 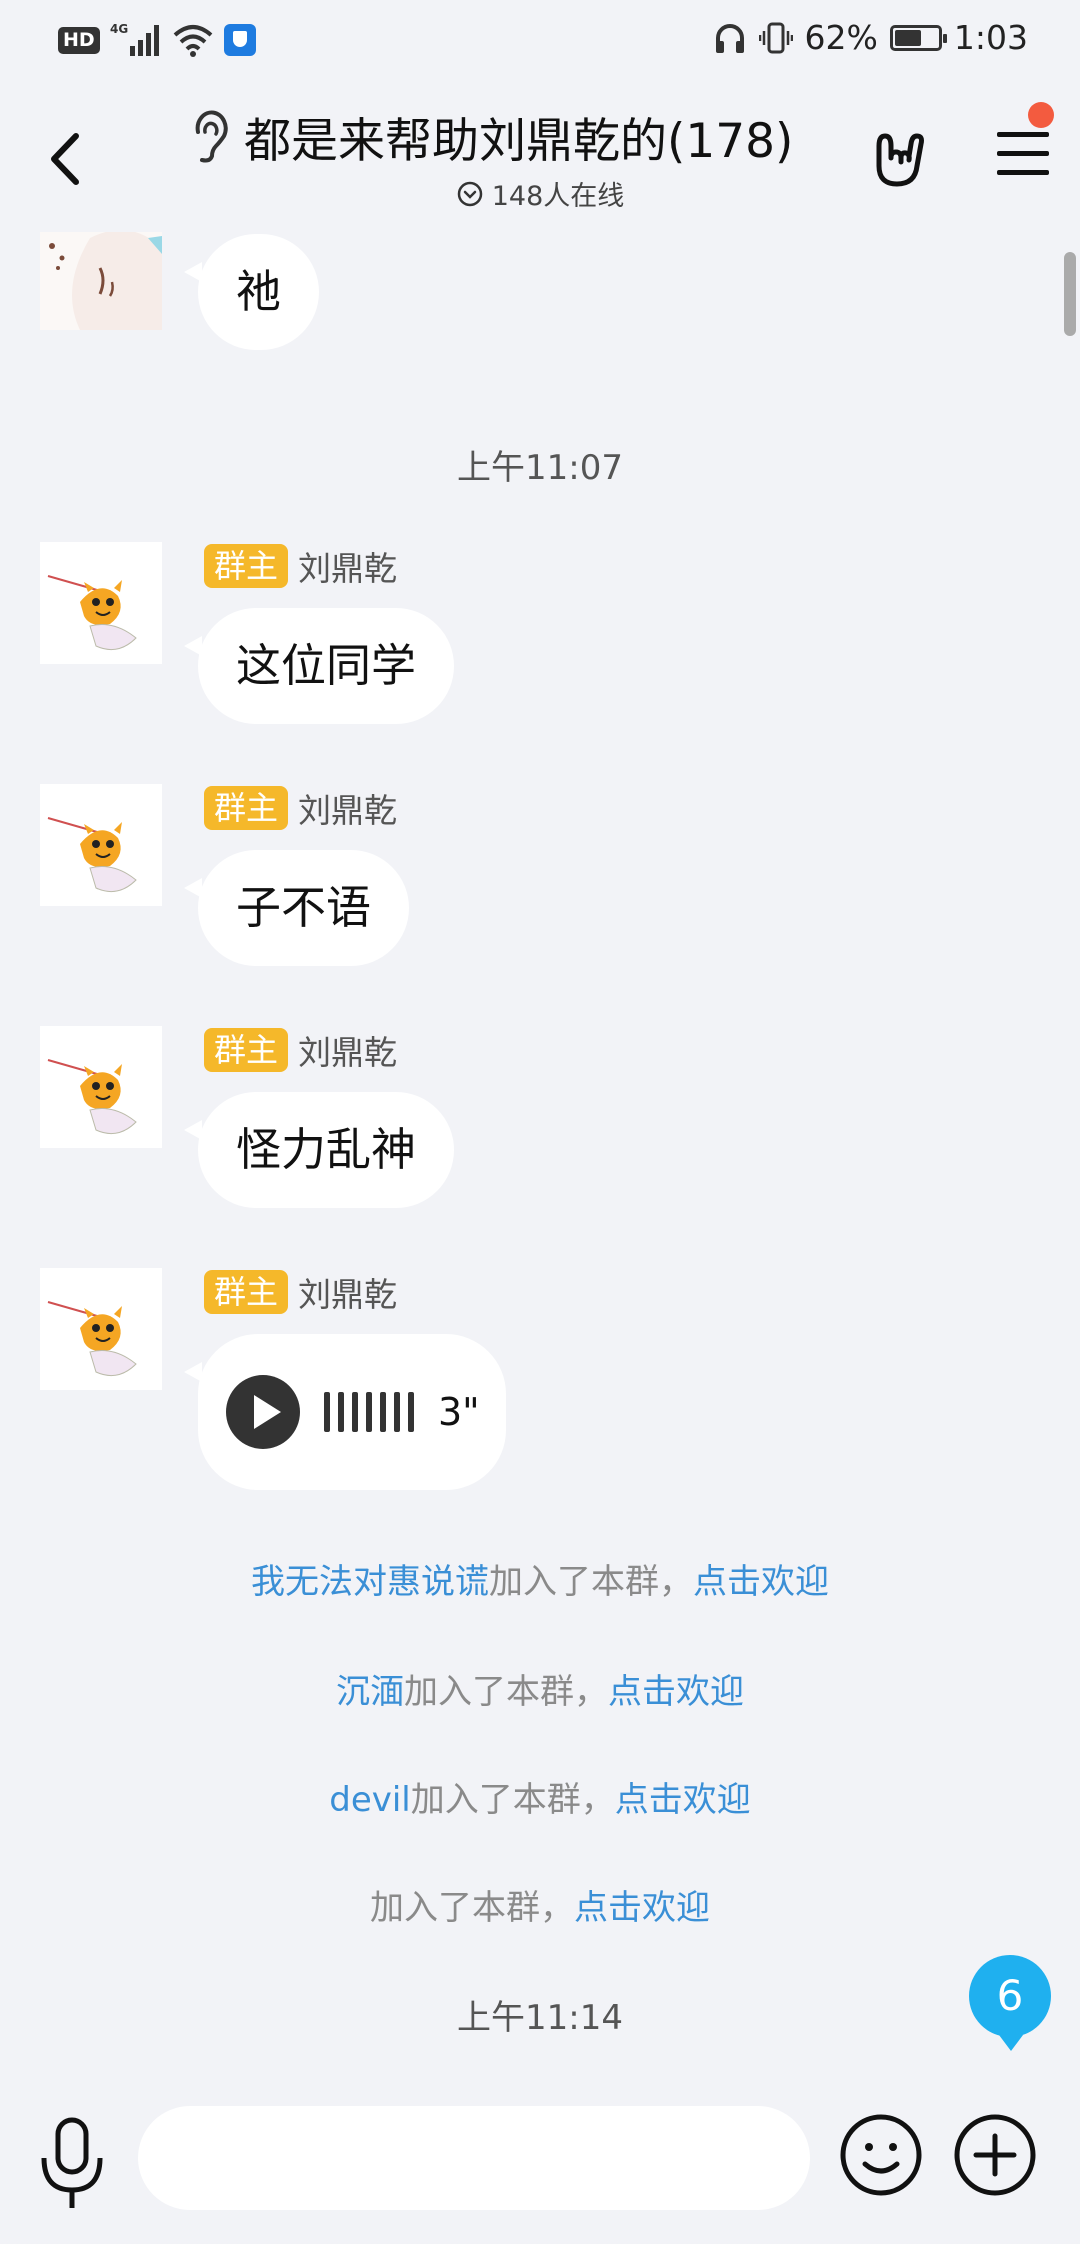 I want to click on battery-icon, so click(x=918, y=37).